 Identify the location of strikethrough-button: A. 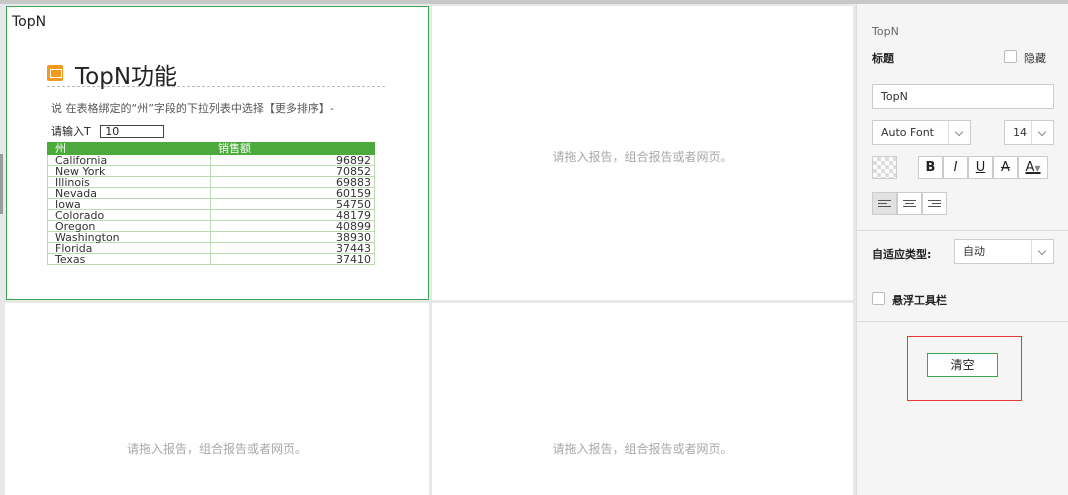
(1005, 167).